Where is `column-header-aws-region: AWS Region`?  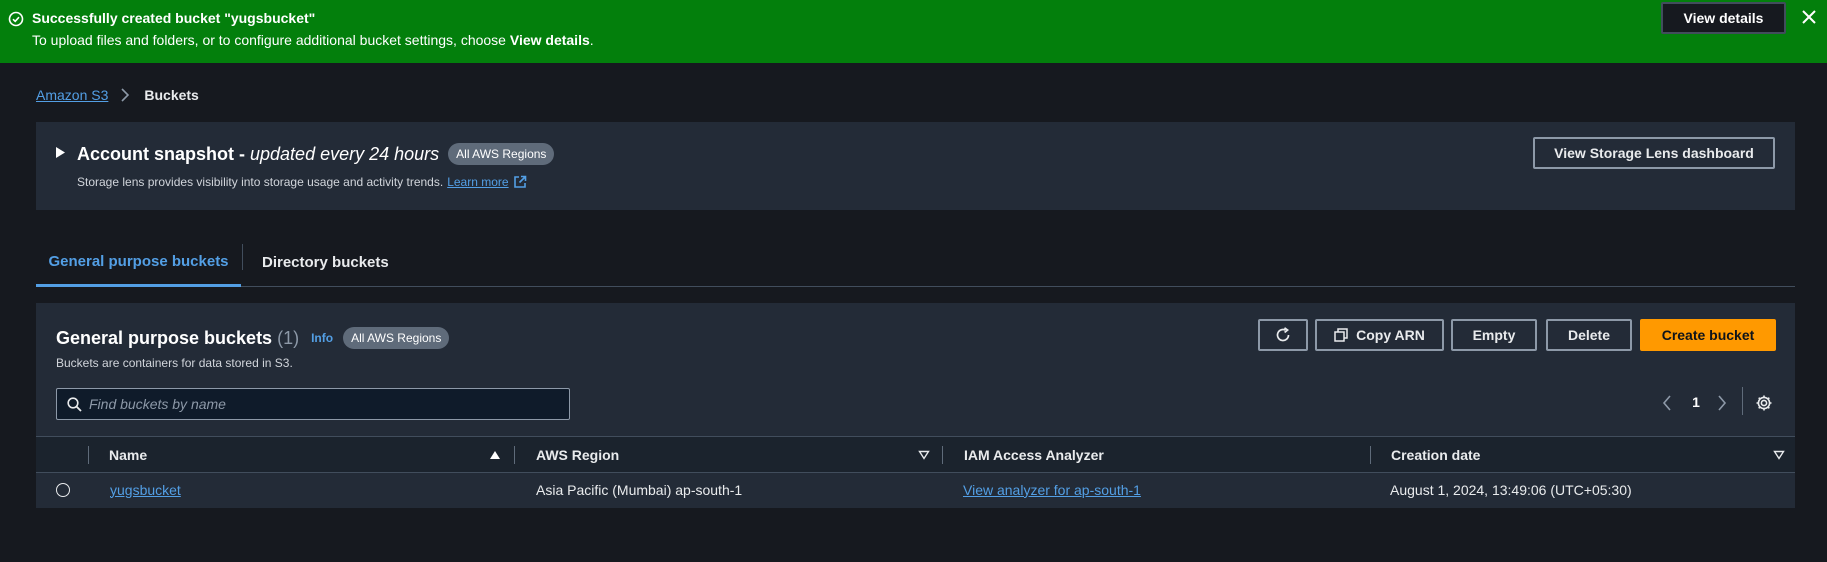
column-header-aws-region: AWS Region is located at coordinates (577, 455).